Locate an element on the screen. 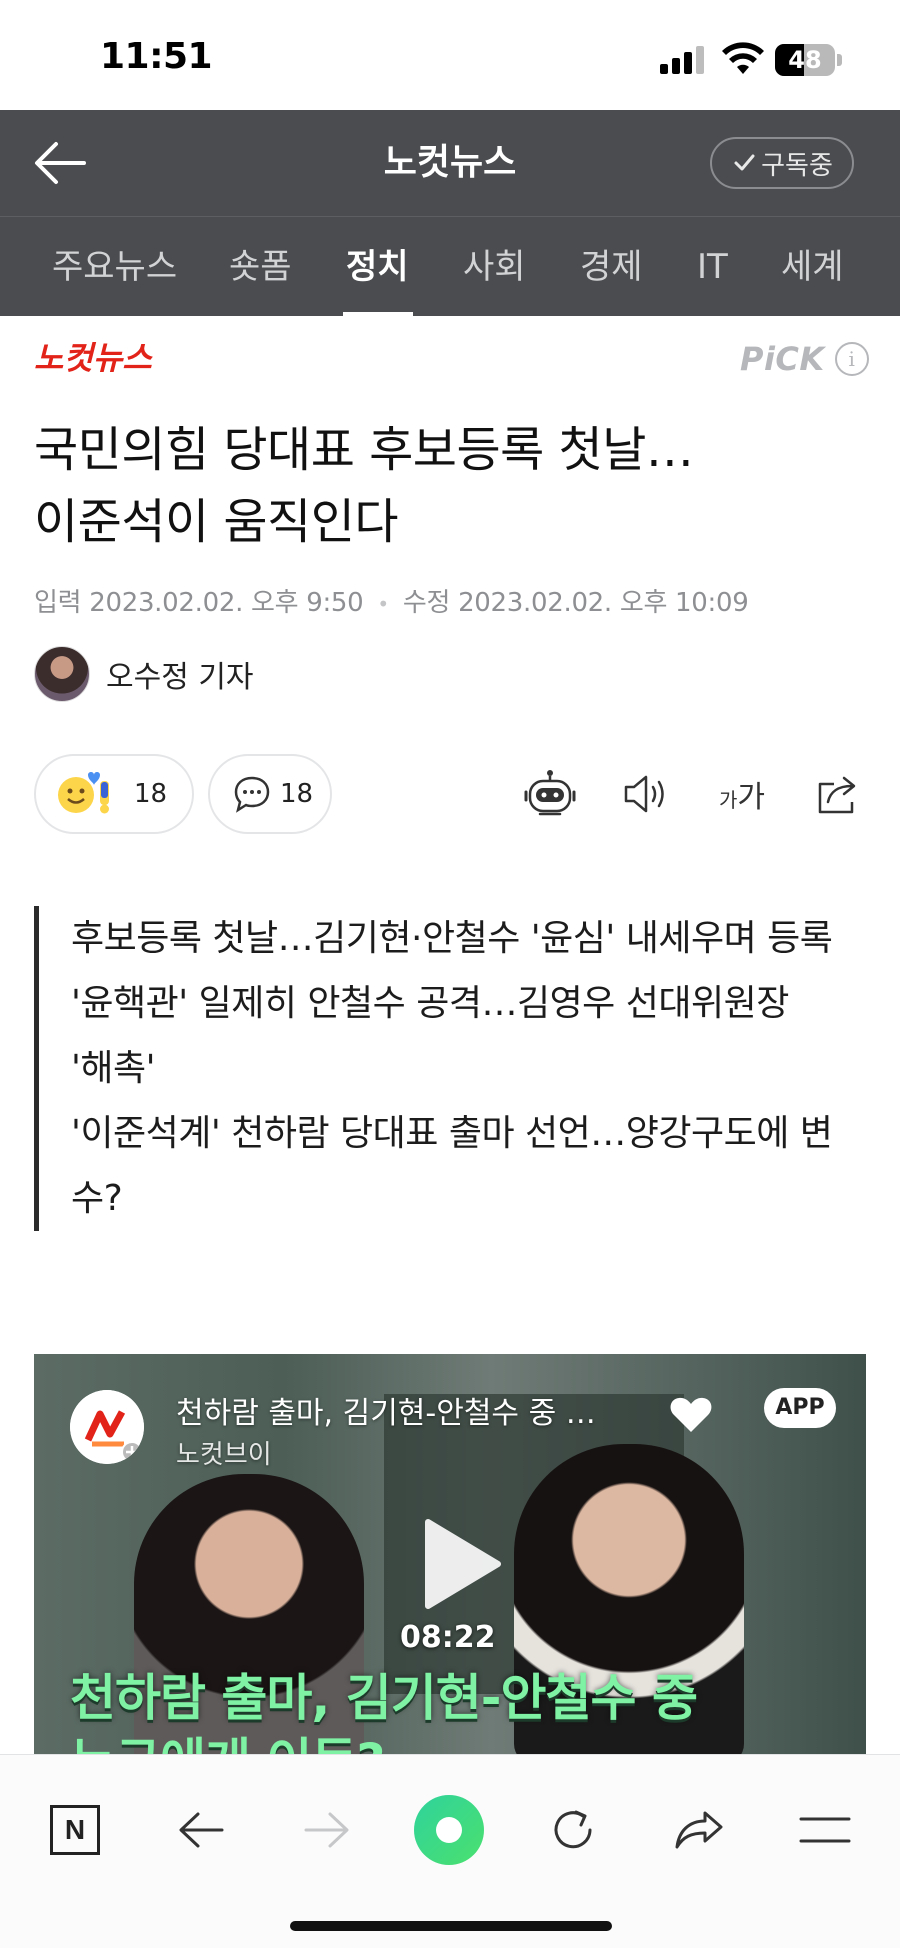 The image size is (900, 1948). video-title: 천하람 출마, 김기현-안철수 중 누구에게 이득? is located at coordinates (386, 1410).